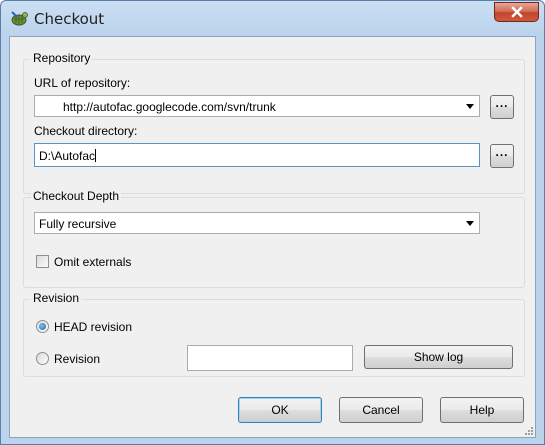 This screenshot has width=545, height=445. I want to click on url-combobox: http://autofac.googlecode.com/svn/trunk, so click(257, 106).